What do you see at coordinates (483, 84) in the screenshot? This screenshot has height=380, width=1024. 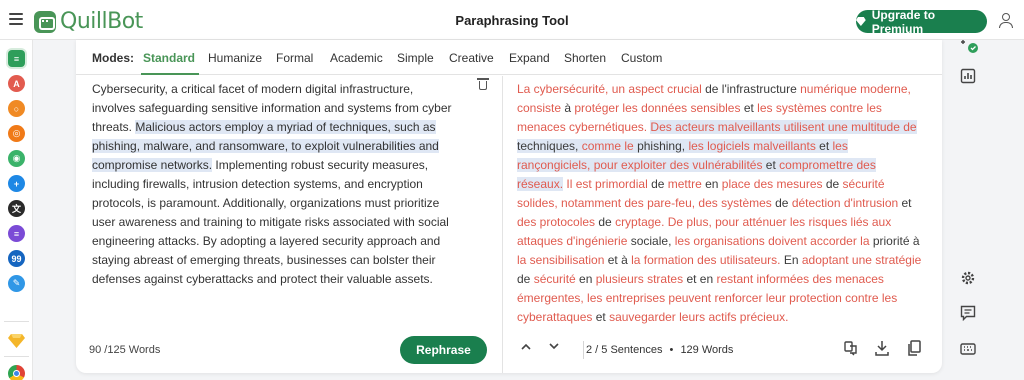 I see `delete-icon` at bounding box center [483, 84].